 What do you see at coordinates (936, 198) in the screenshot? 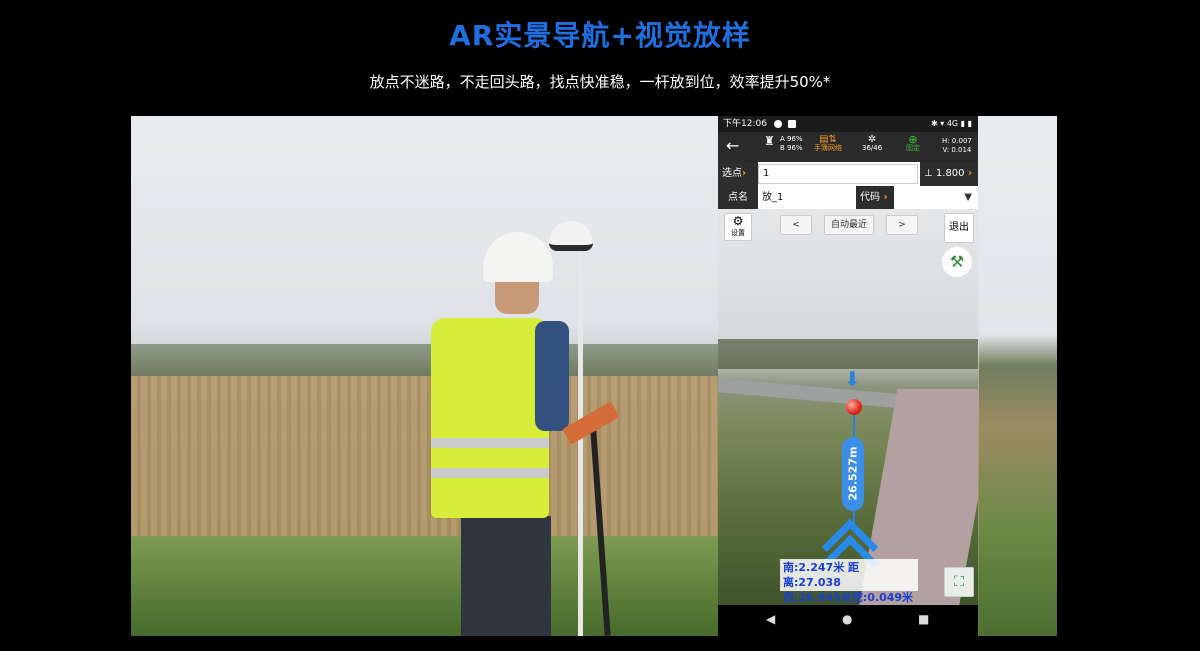
I see `code-dropdown: ▼` at bounding box center [936, 198].